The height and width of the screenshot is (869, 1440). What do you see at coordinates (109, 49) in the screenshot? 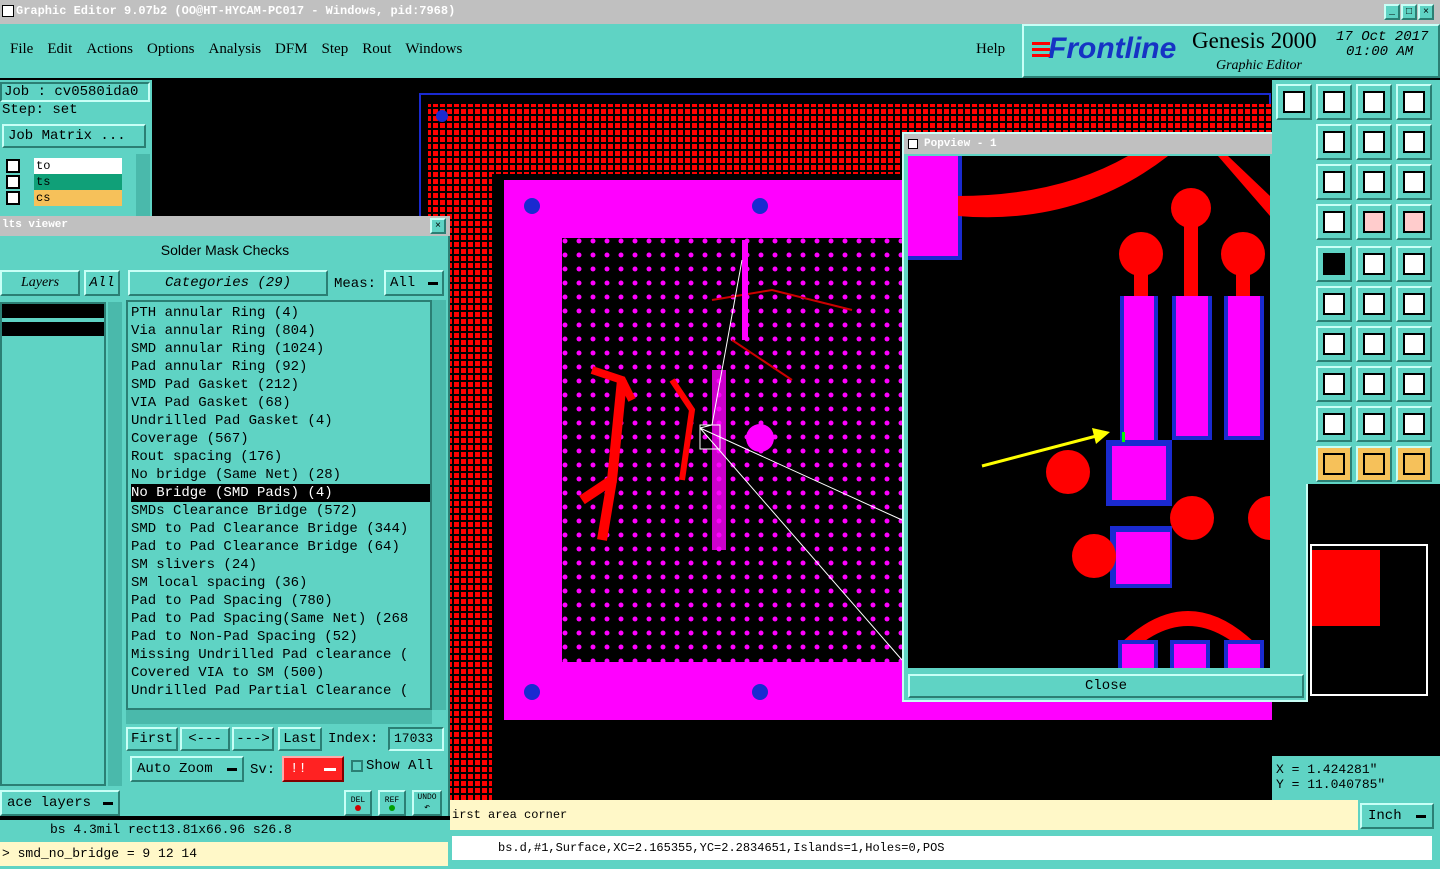
I see `menu-actions: Actions` at bounding box center [109, 49].